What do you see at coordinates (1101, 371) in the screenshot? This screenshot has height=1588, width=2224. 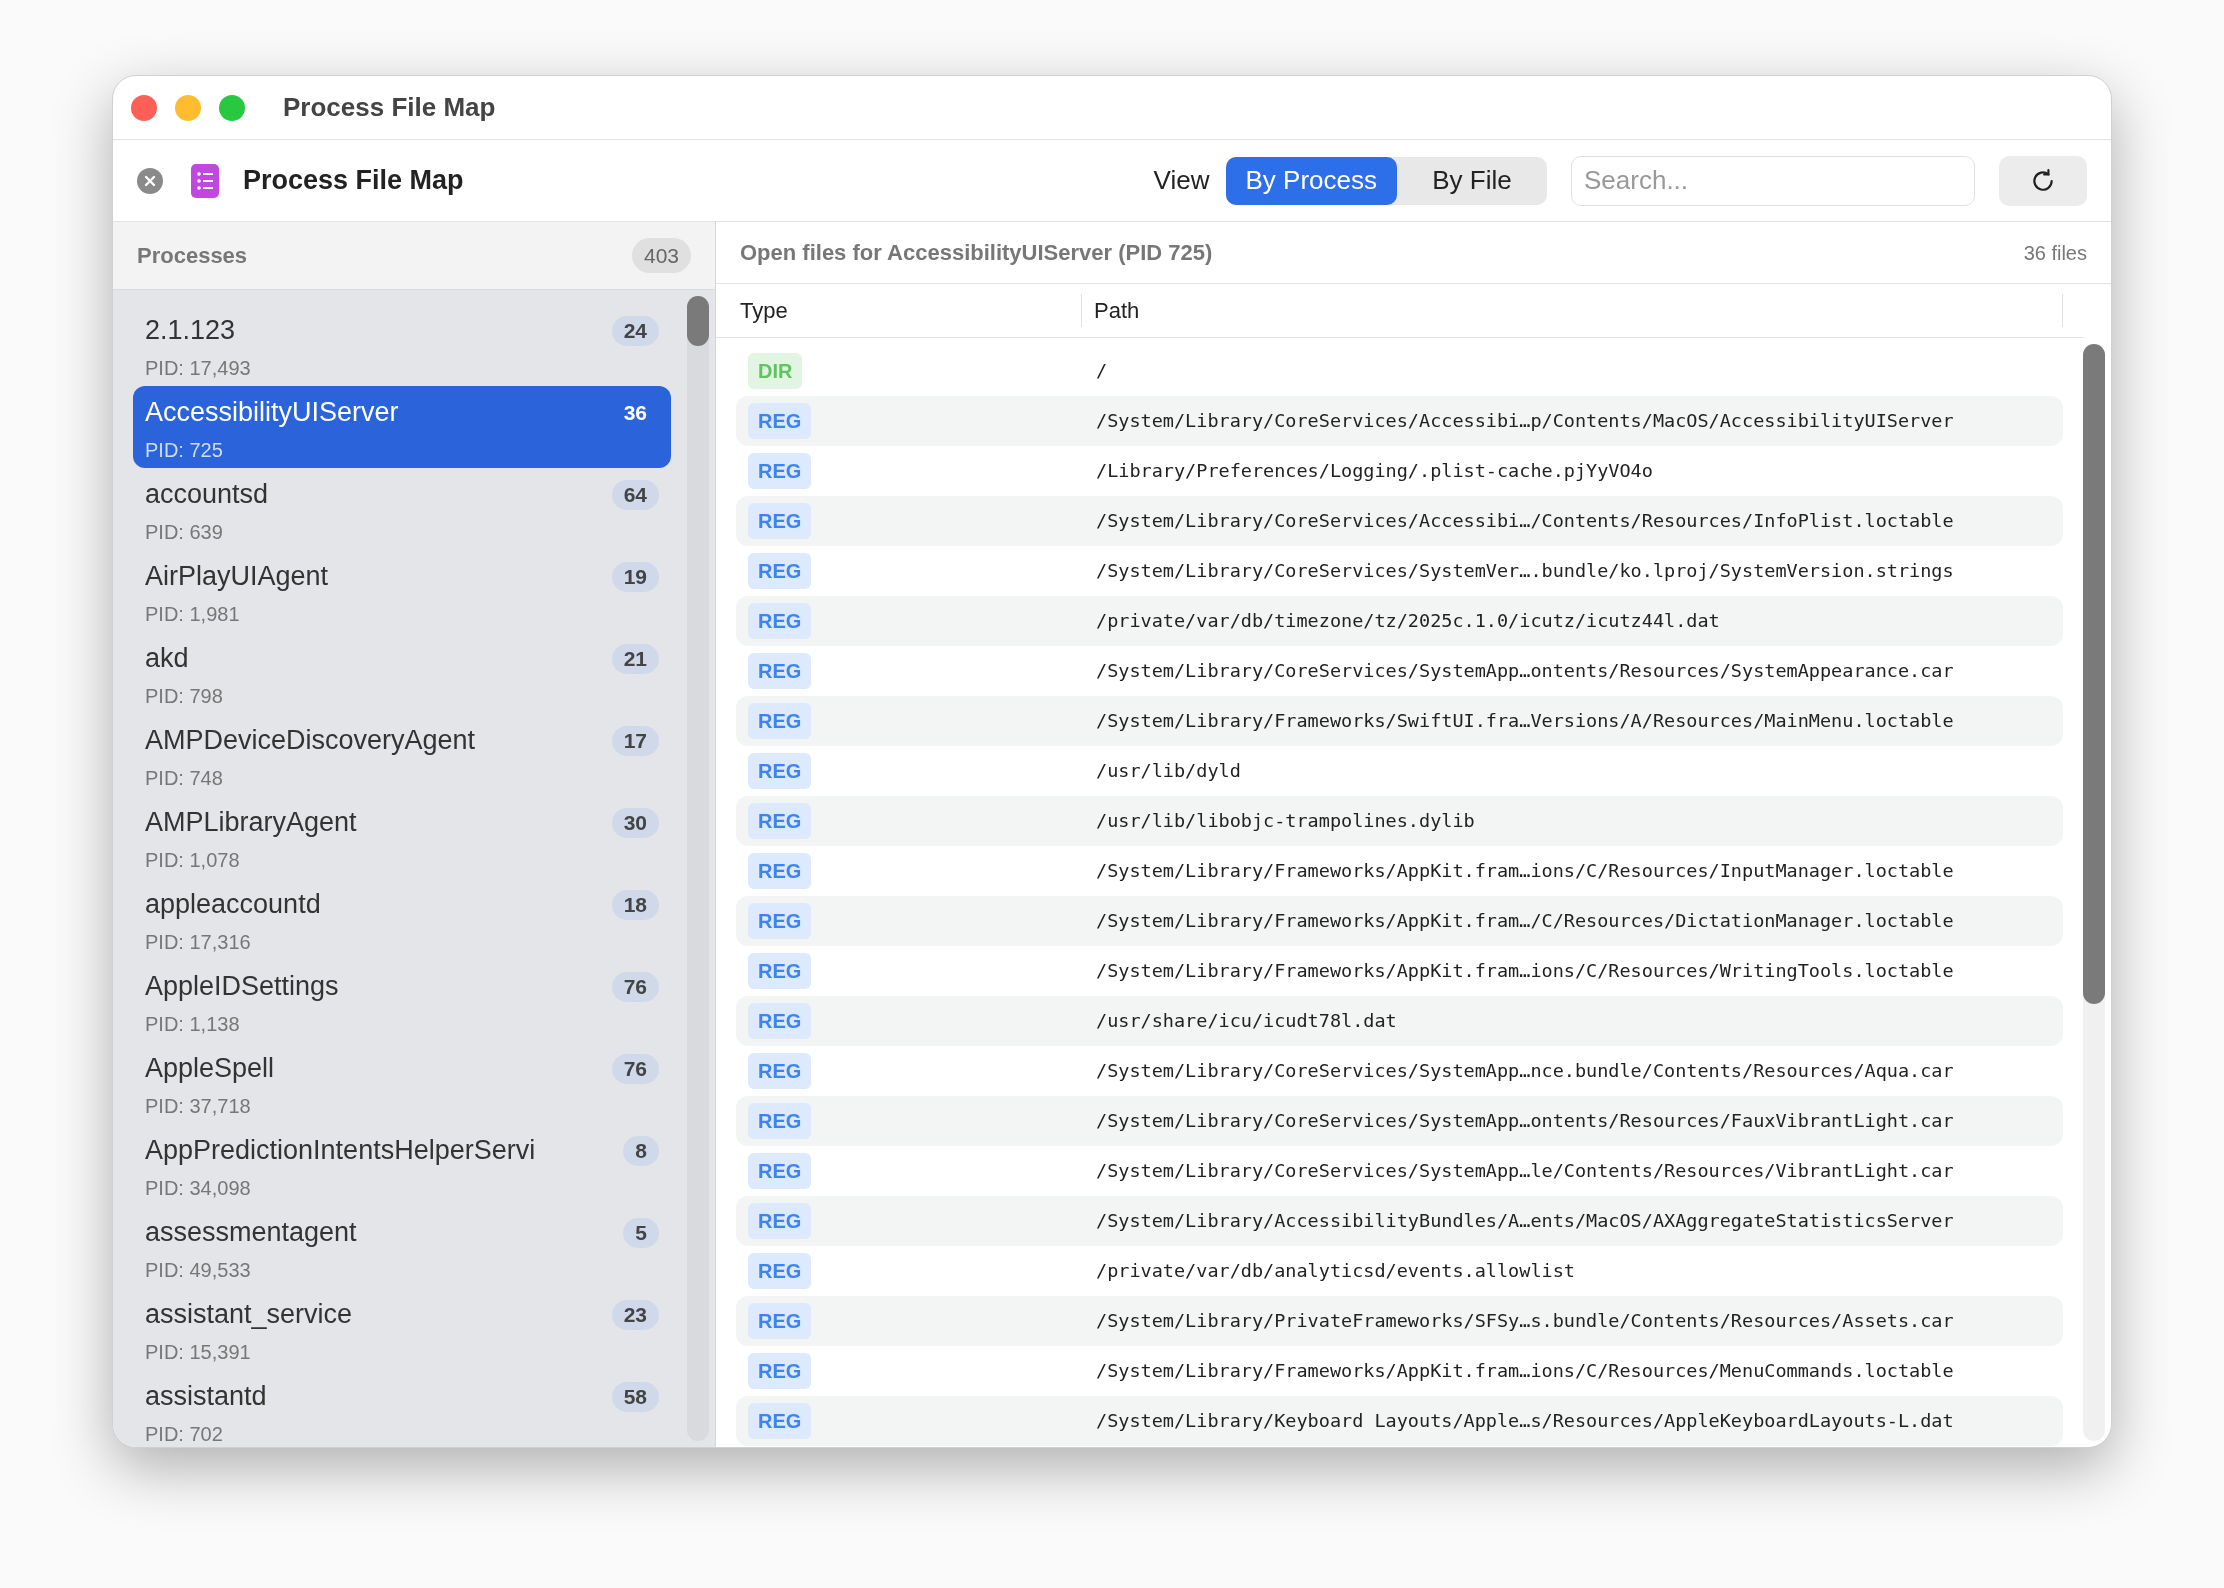 I see `file-path: /` at bounding box center [1101, 371].